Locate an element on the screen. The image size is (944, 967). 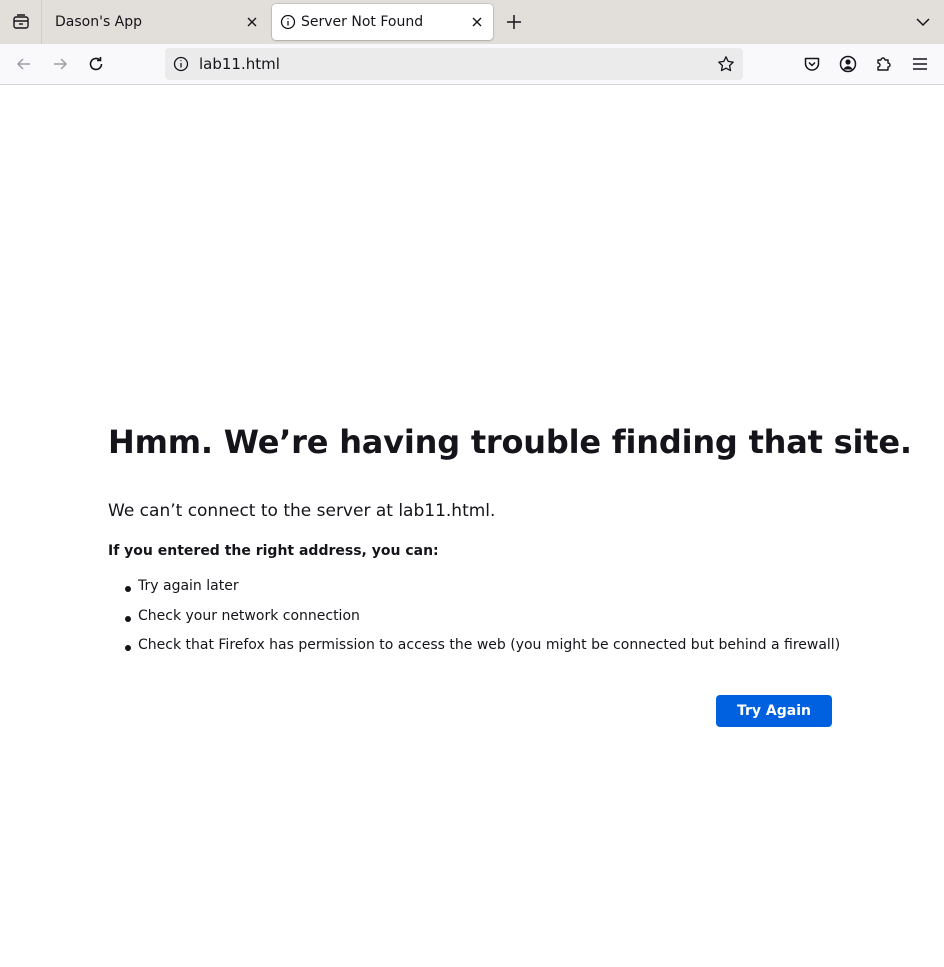
reload-icon is located at coordinates (96, 64).